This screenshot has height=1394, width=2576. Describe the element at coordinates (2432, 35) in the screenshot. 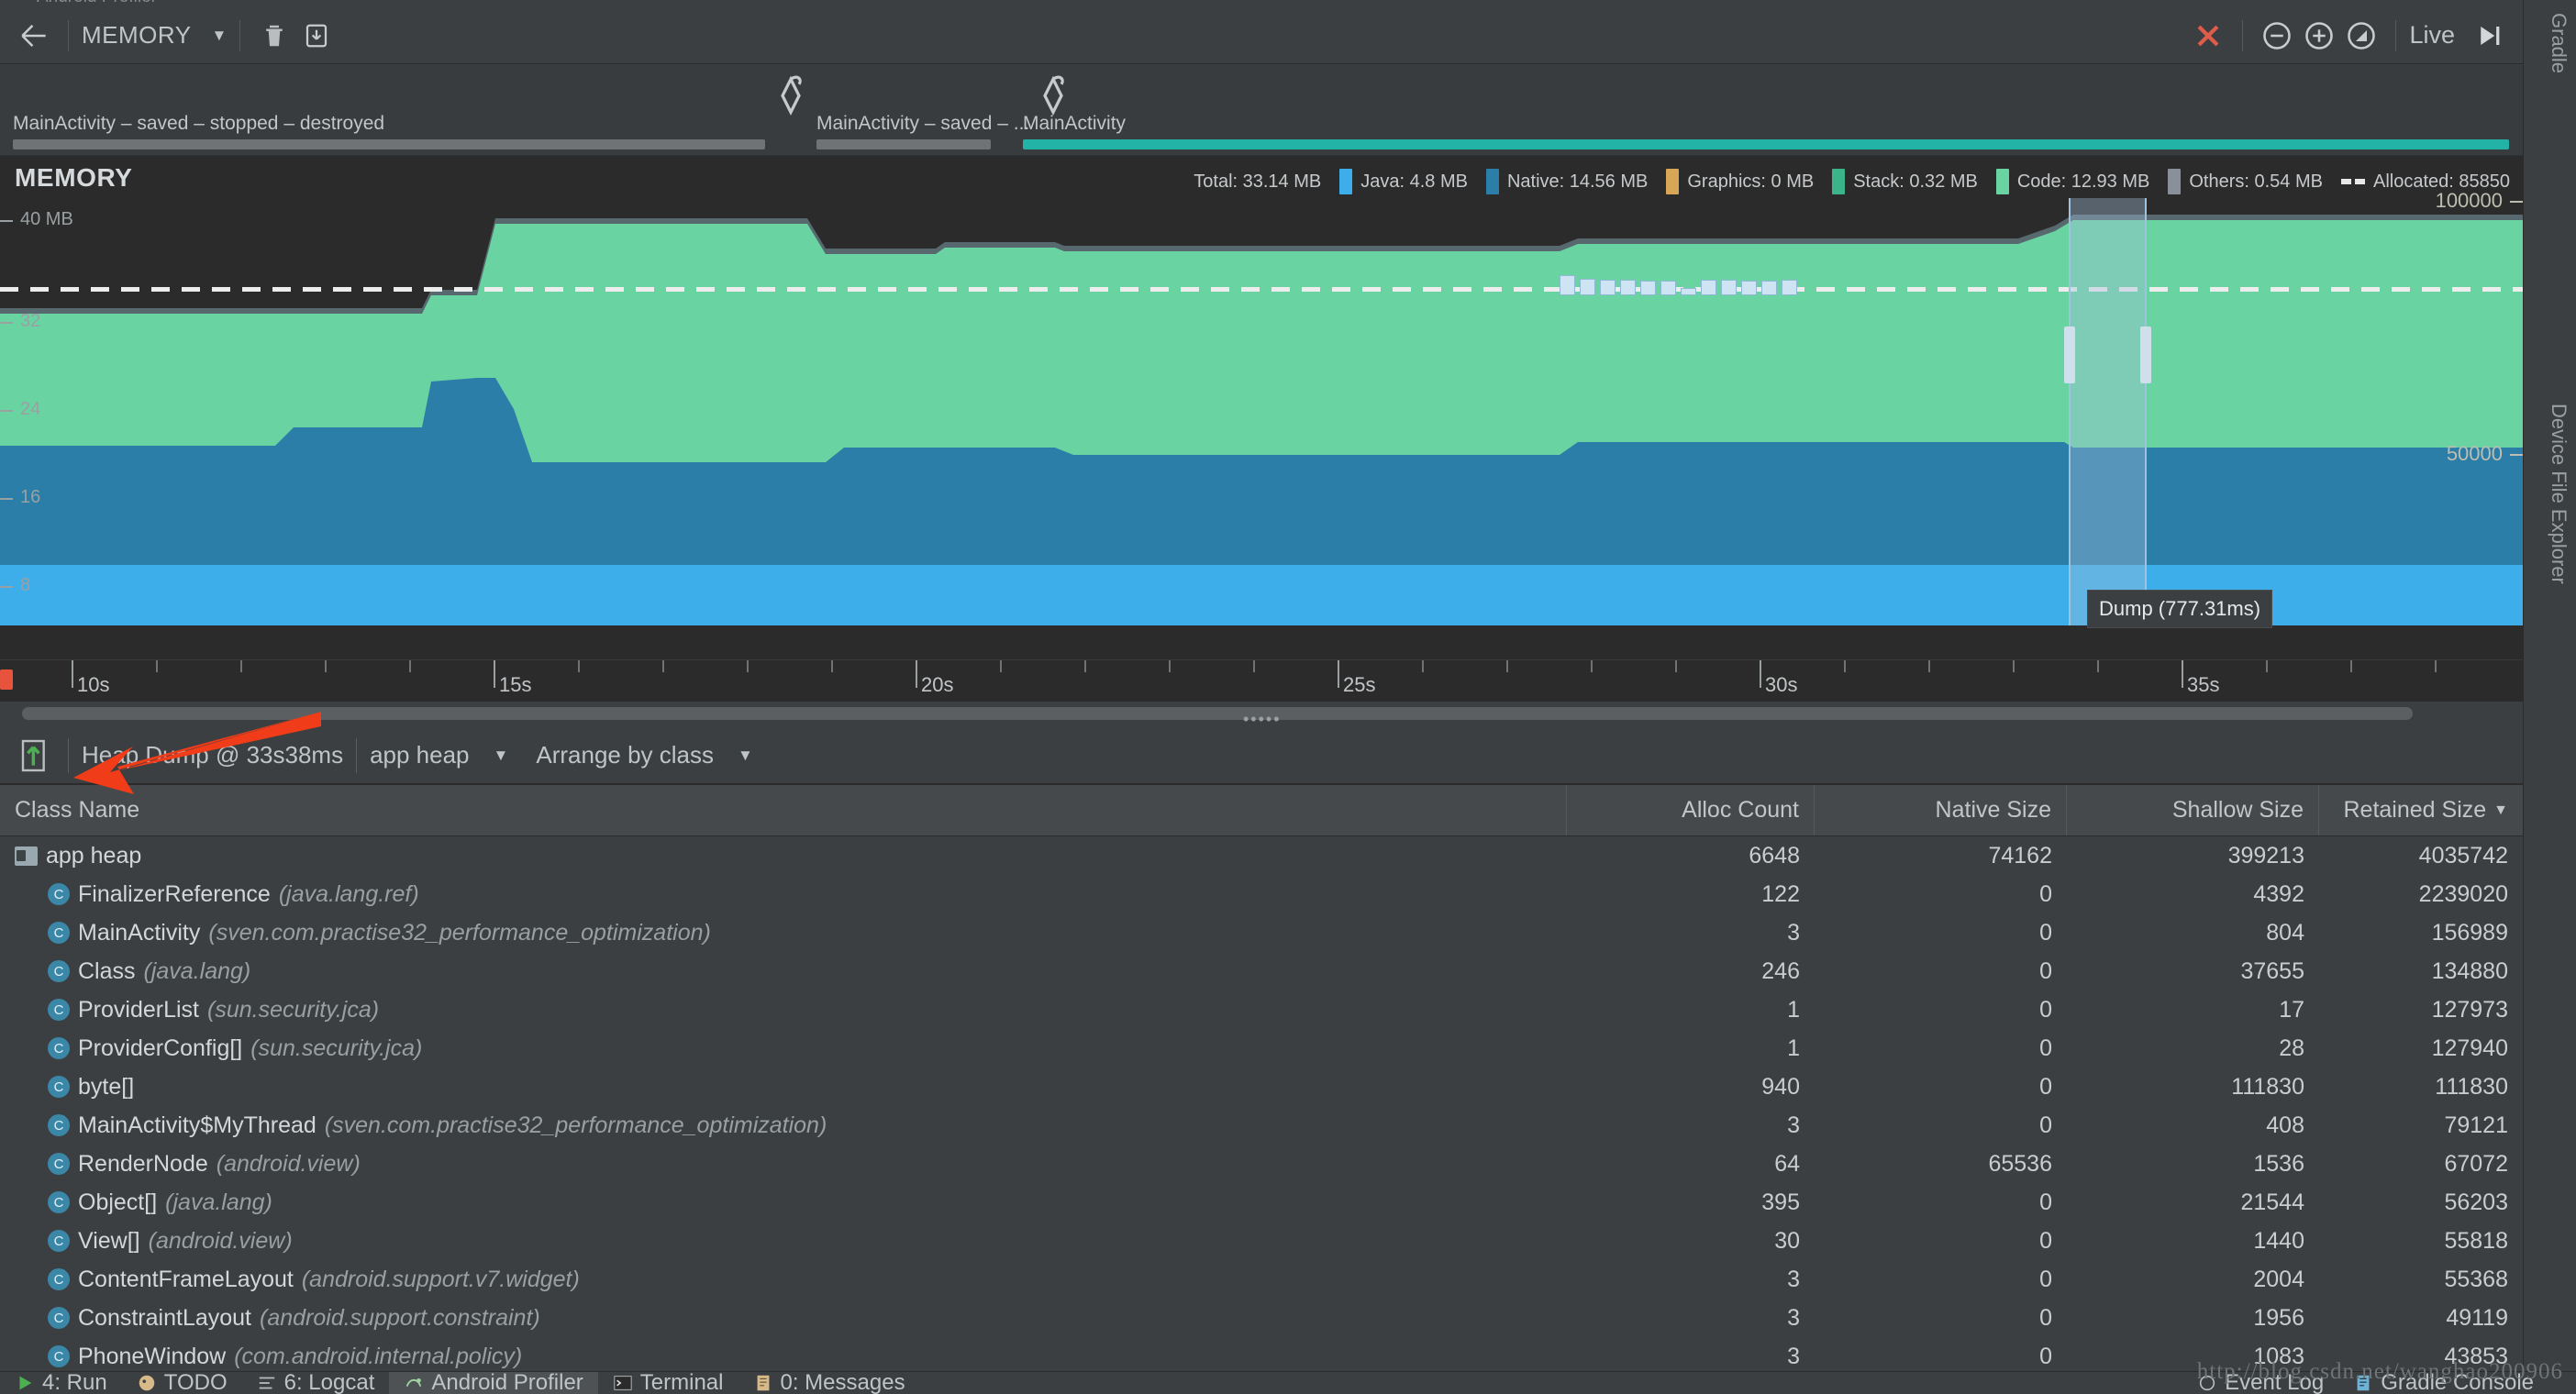

I see `live-label: Live` at that location.